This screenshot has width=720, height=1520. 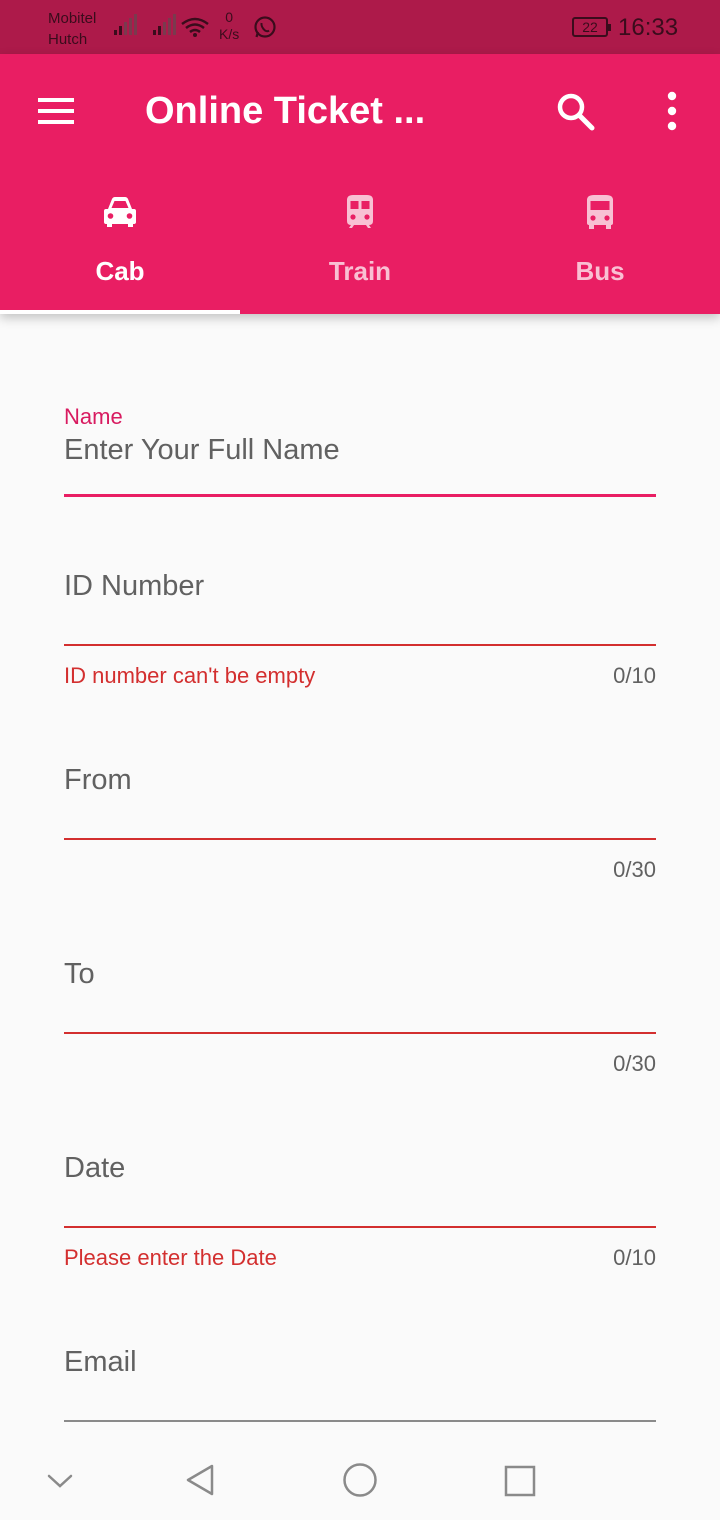 I want to click on network-speed: 0 K/s, so click(x=229, y=26).